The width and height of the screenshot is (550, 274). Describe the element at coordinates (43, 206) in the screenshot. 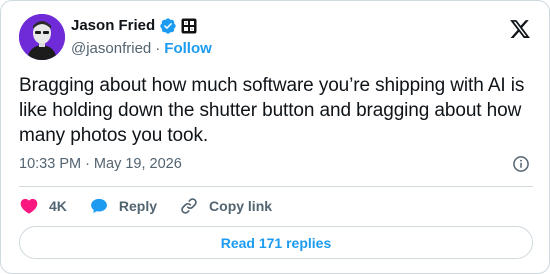

I see `like-button: 4K` at that location.